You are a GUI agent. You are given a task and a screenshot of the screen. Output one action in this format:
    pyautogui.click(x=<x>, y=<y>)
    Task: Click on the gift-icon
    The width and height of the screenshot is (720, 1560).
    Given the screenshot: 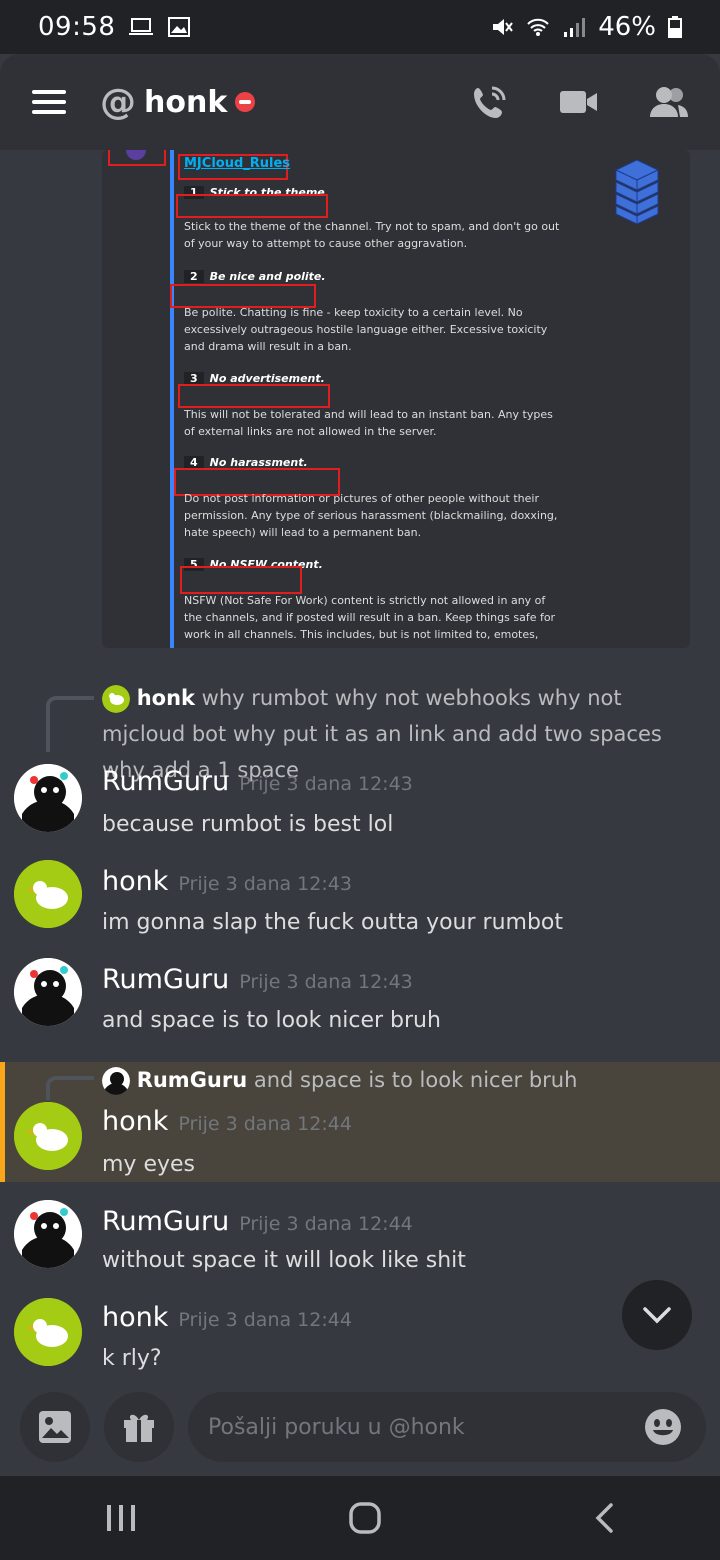 What is the action you would take?
    pyautogui.click(x=139, y=1428)
    